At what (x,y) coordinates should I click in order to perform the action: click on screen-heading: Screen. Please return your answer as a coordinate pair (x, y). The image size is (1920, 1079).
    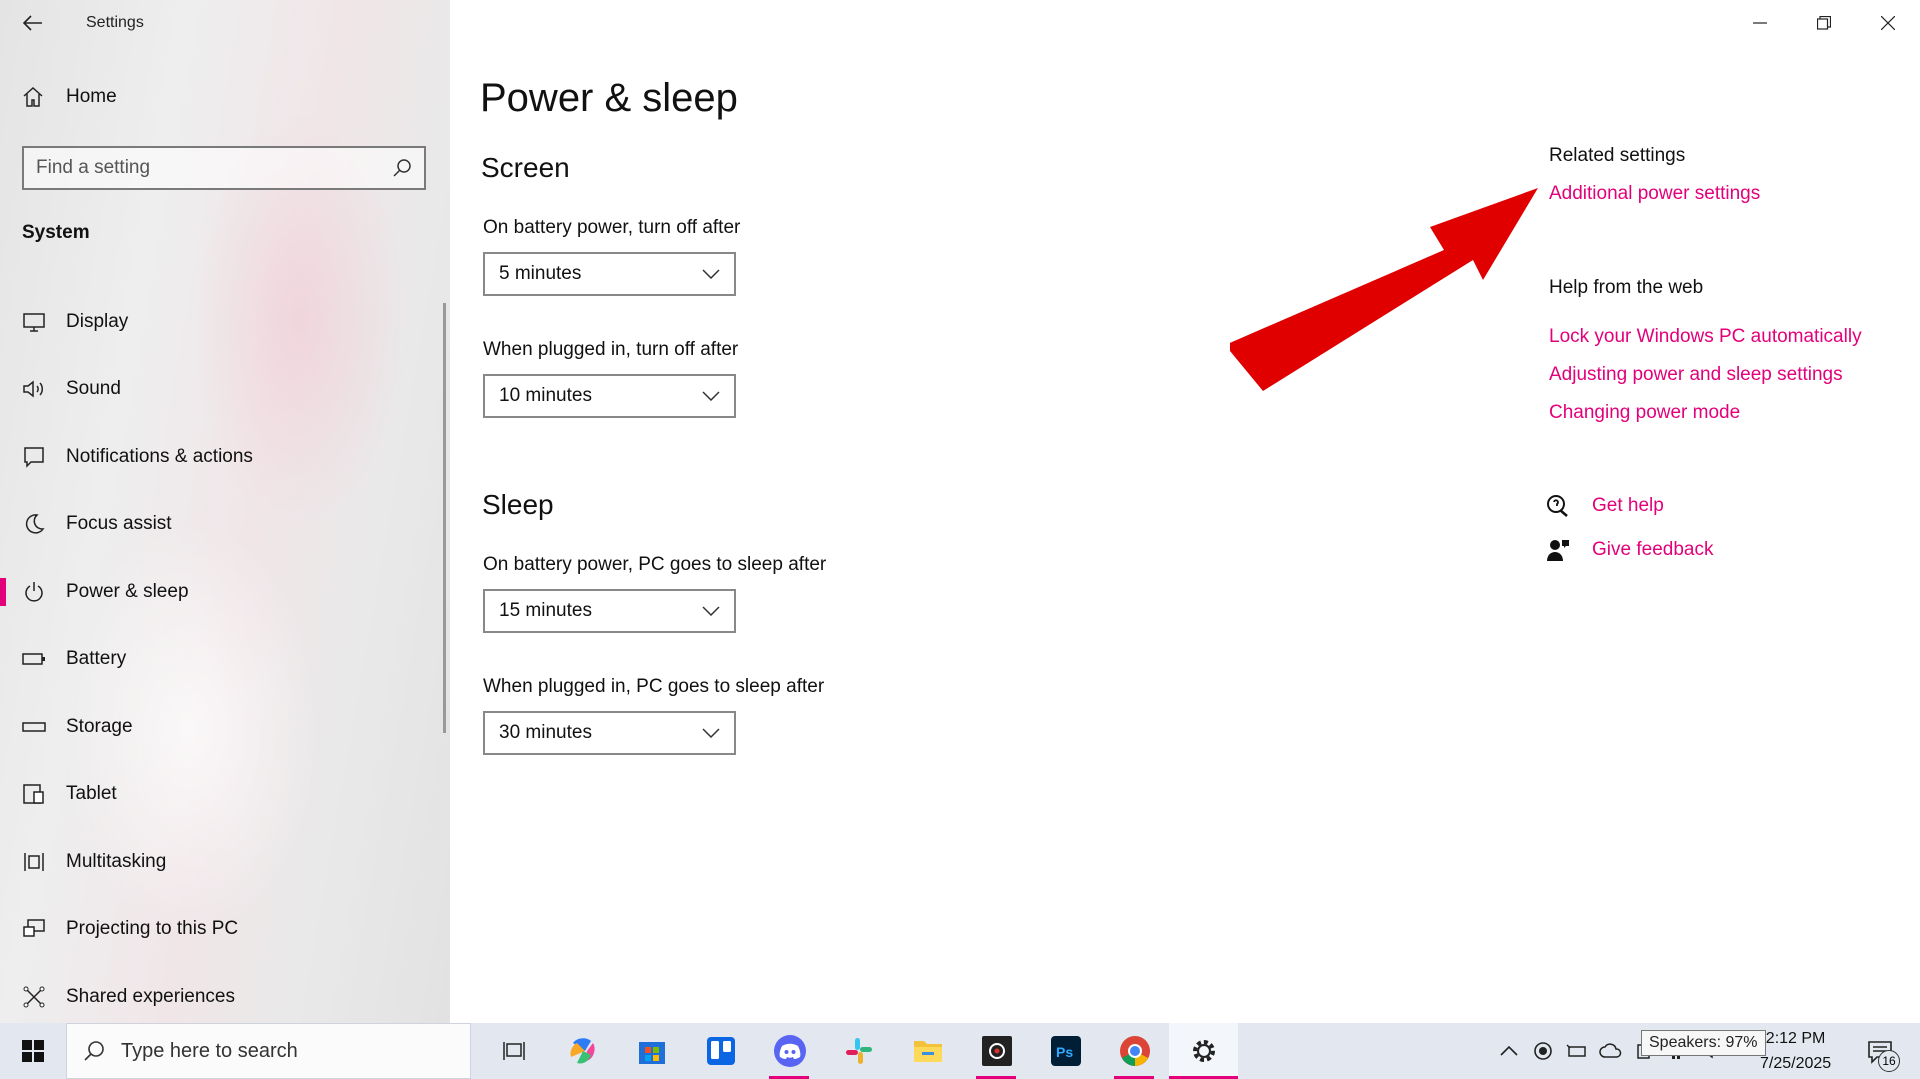
    Looking at the image, I should click on (525, 167).